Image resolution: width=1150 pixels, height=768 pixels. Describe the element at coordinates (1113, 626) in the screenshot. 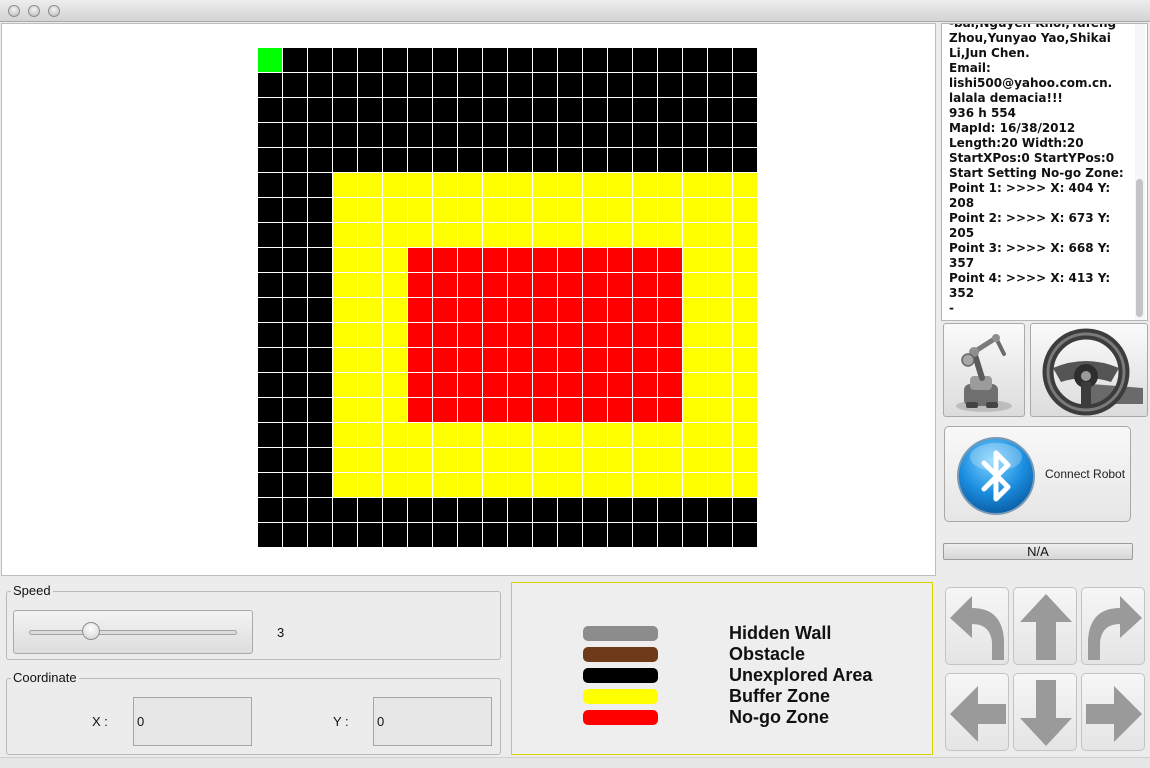

I see `turn-right-button` at that location.